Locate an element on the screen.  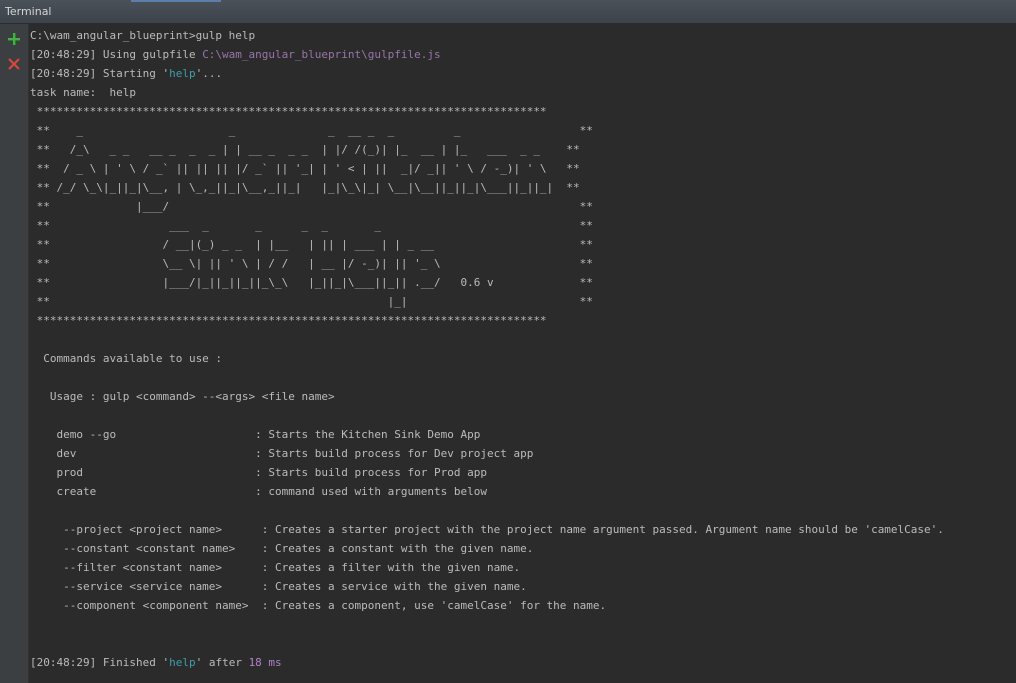
banner-line: ** |_| ** is located at coordinates (311, 301).